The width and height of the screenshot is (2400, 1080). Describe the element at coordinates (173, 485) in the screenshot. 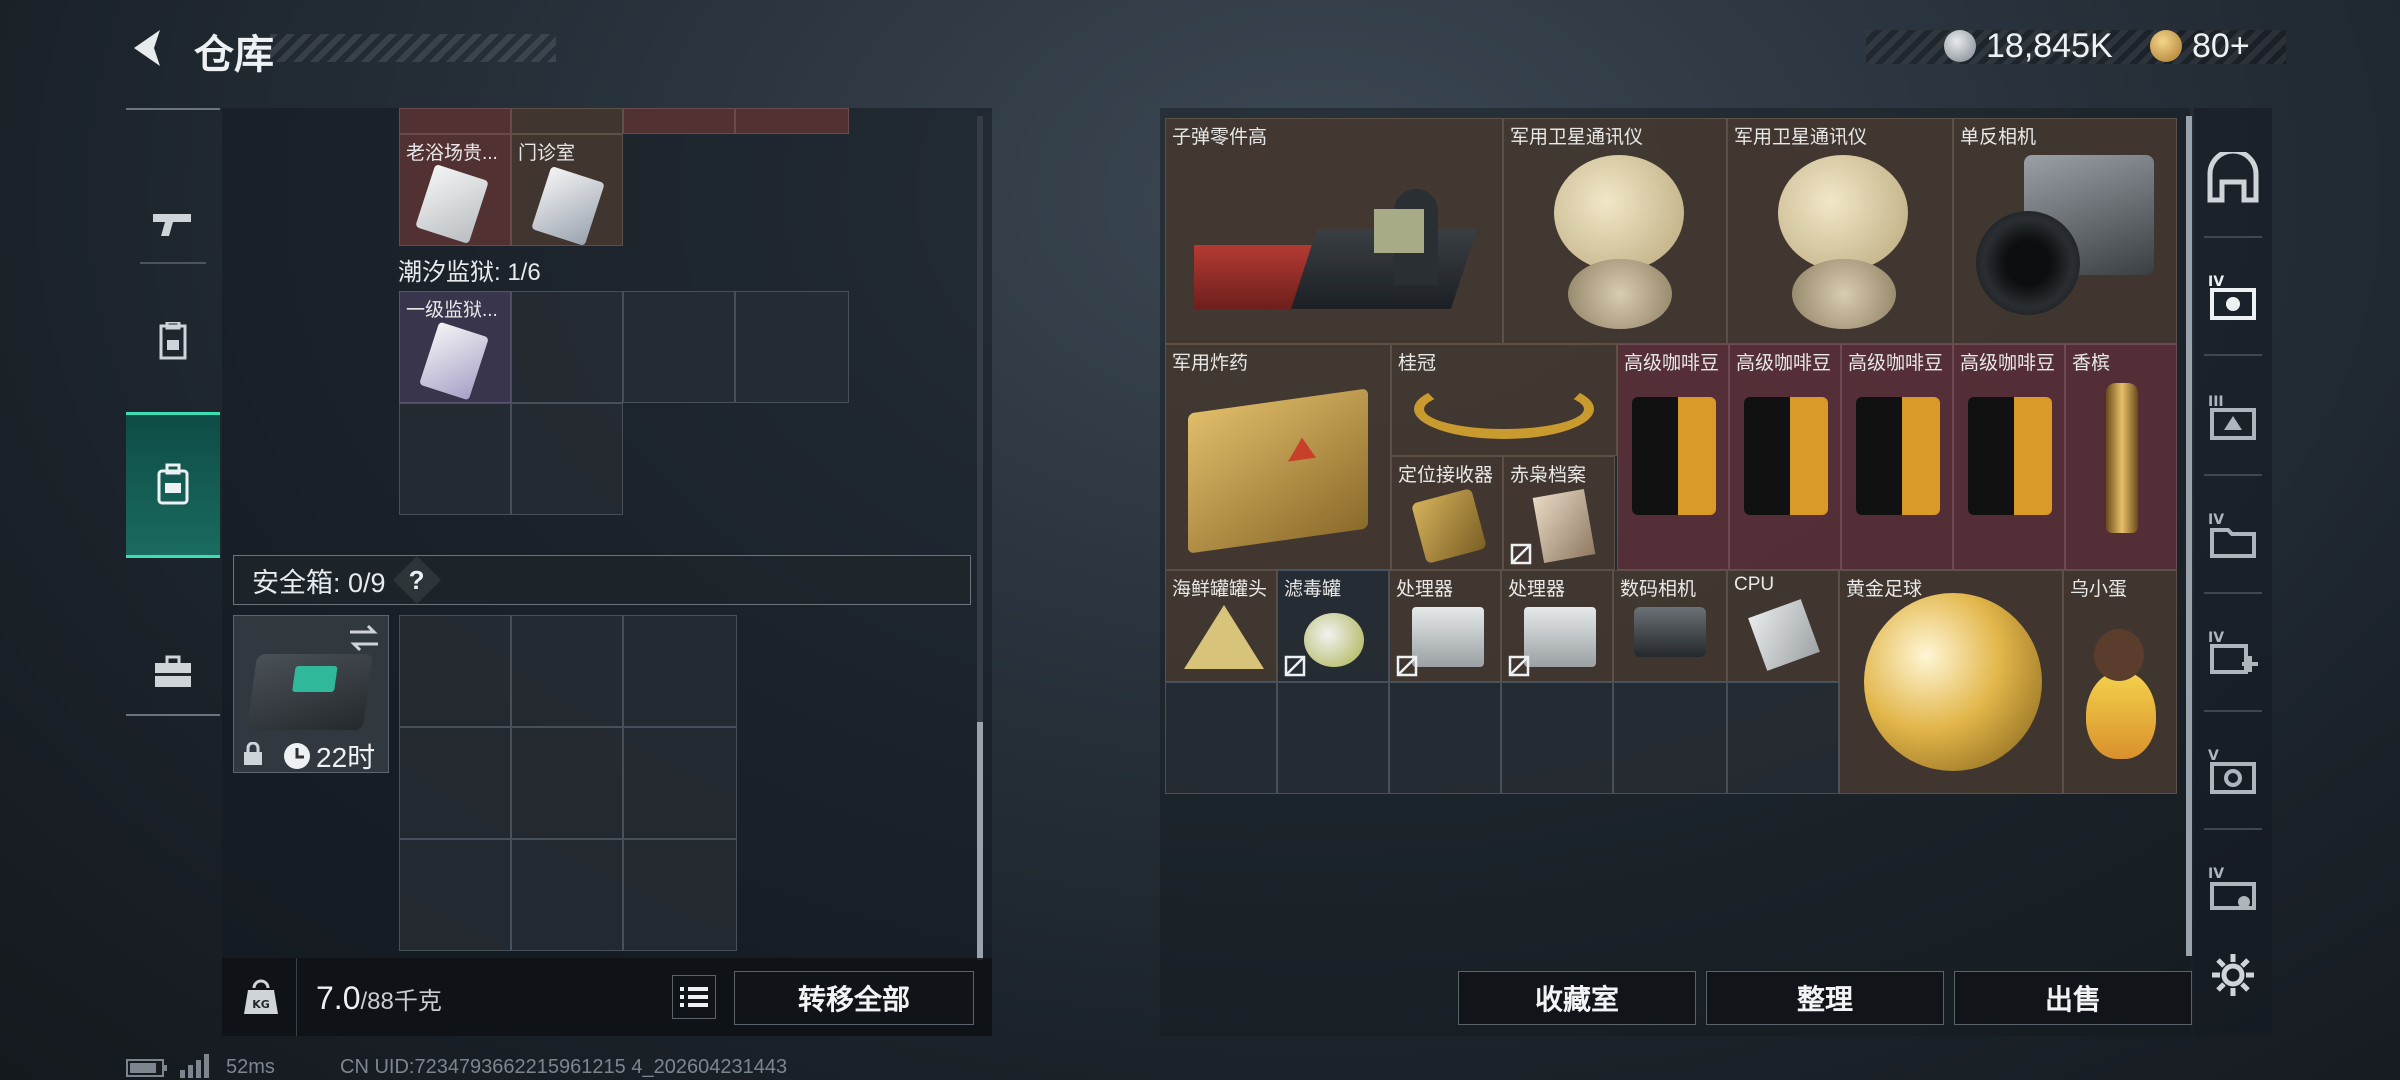

I see `nav-backpack` at that location.